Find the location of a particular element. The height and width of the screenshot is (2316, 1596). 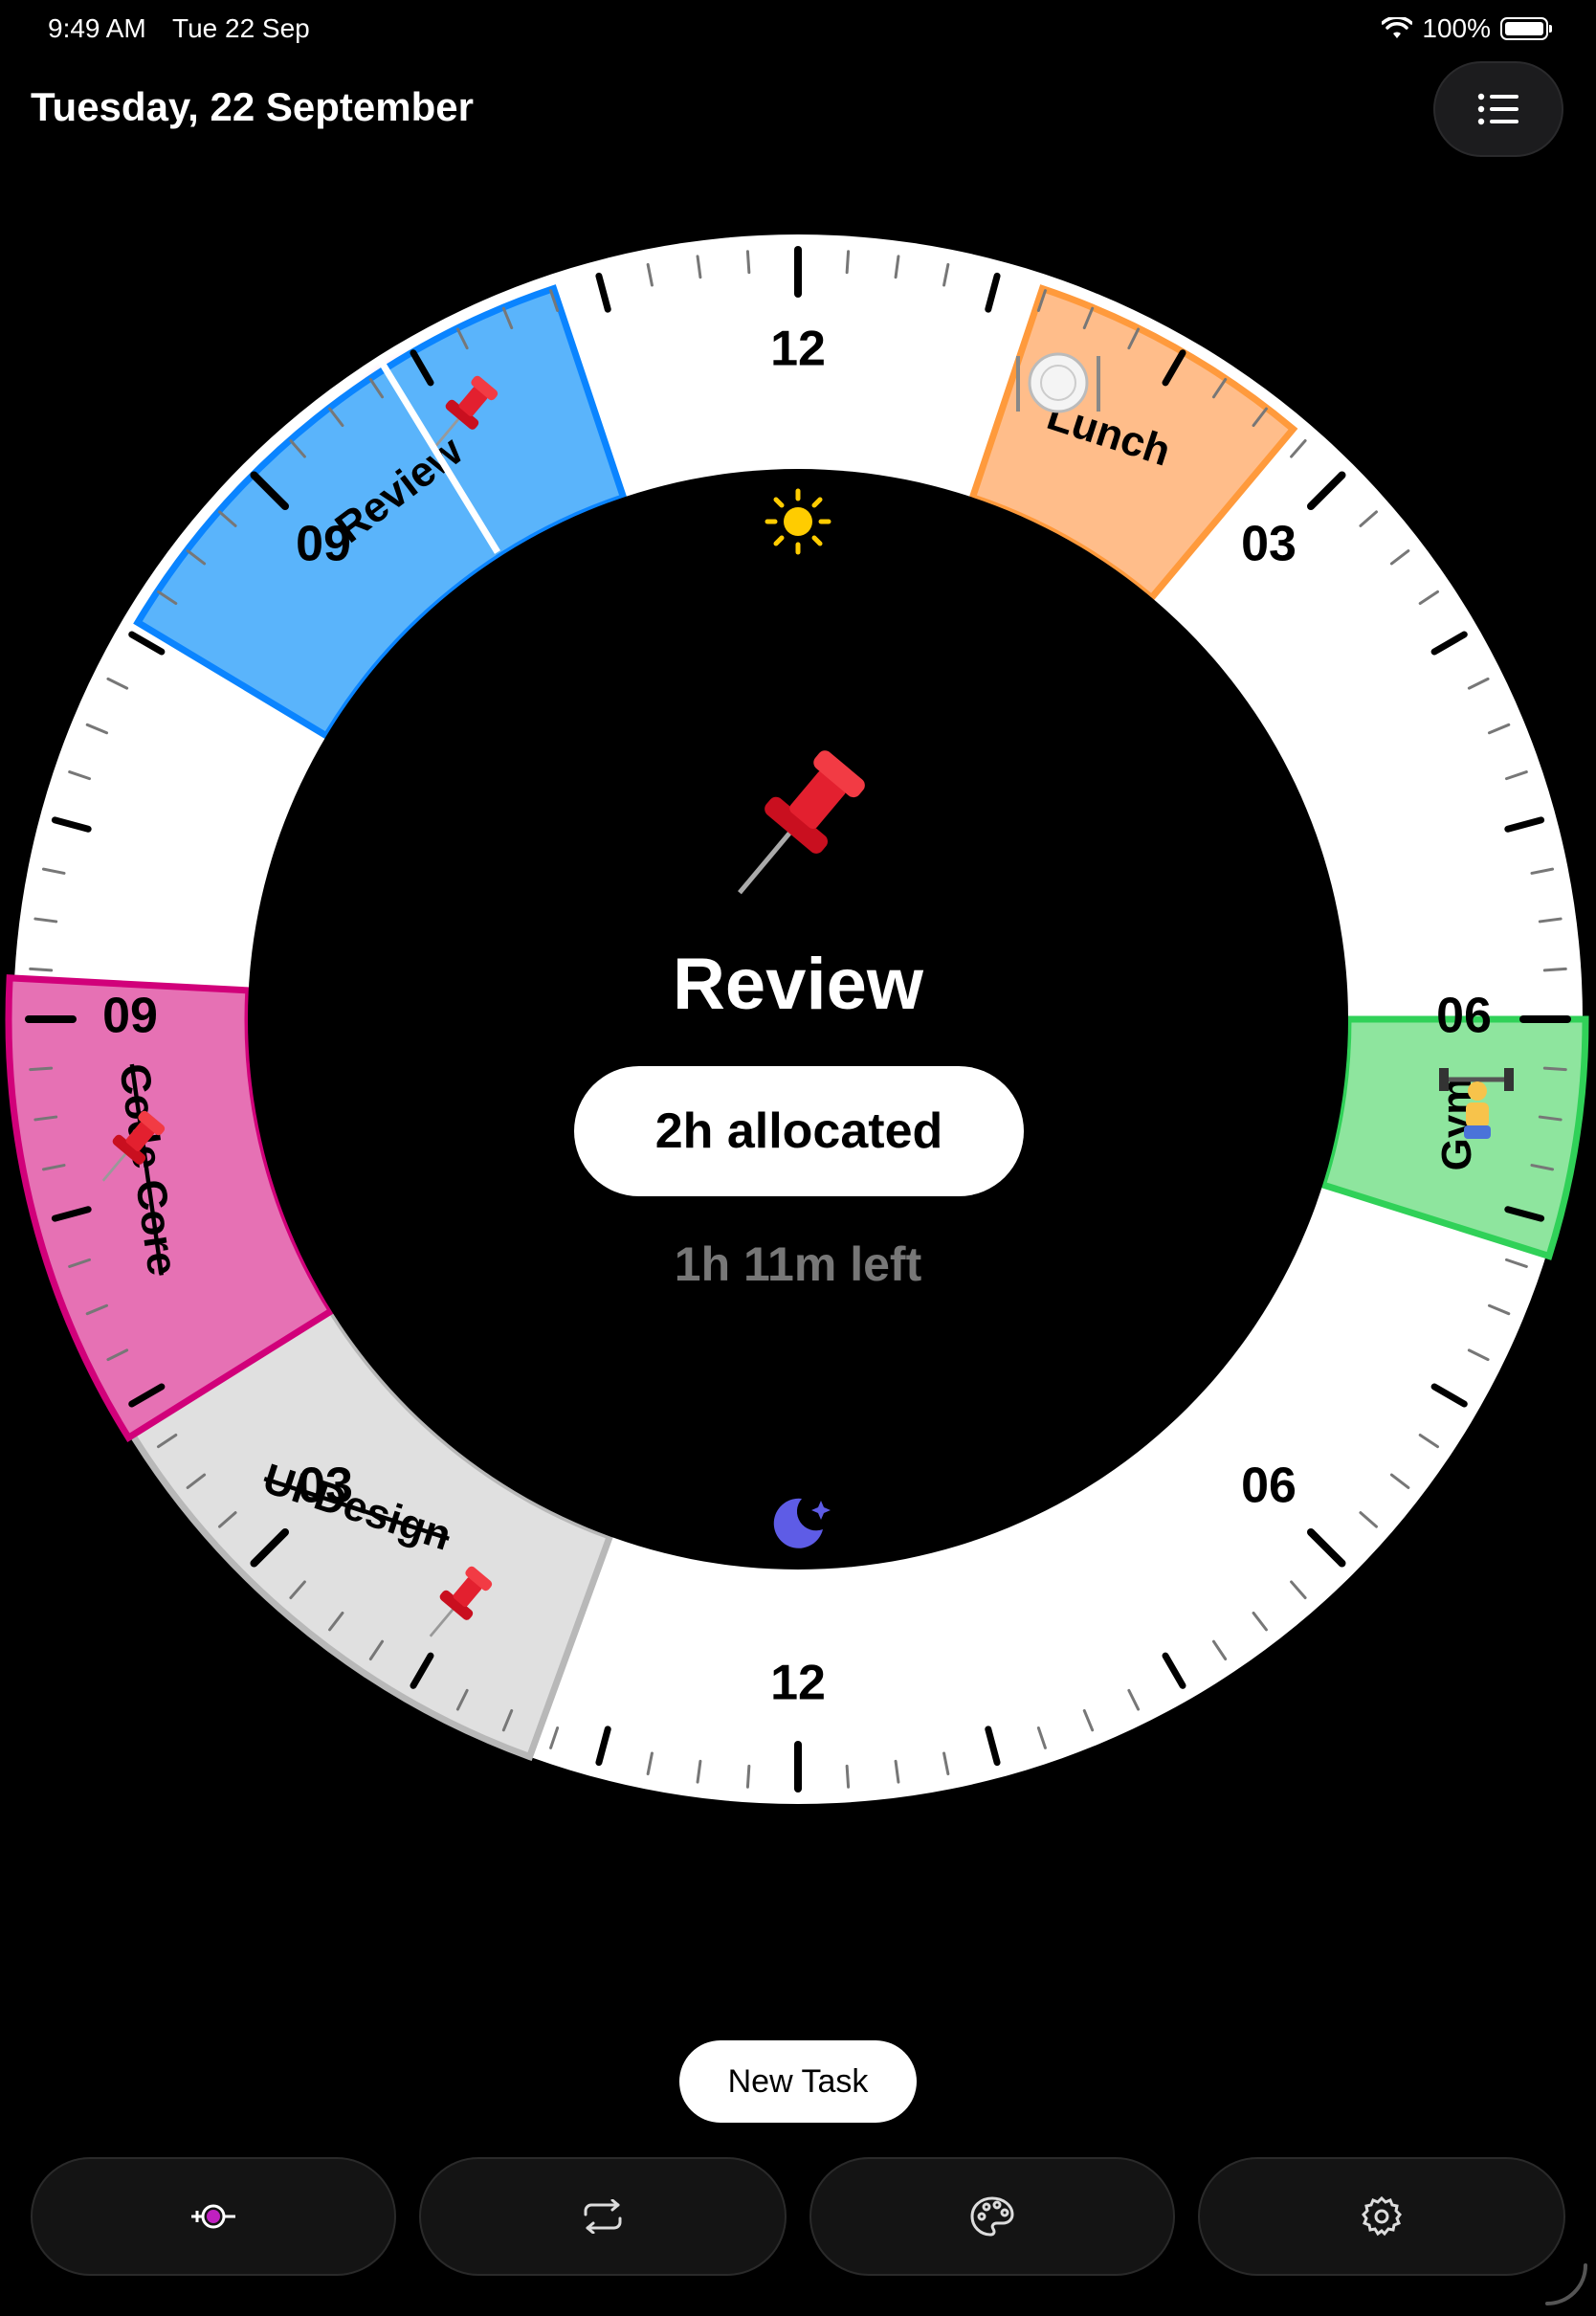

status-time: 9:49 AM is located at coordinates (97, 28).